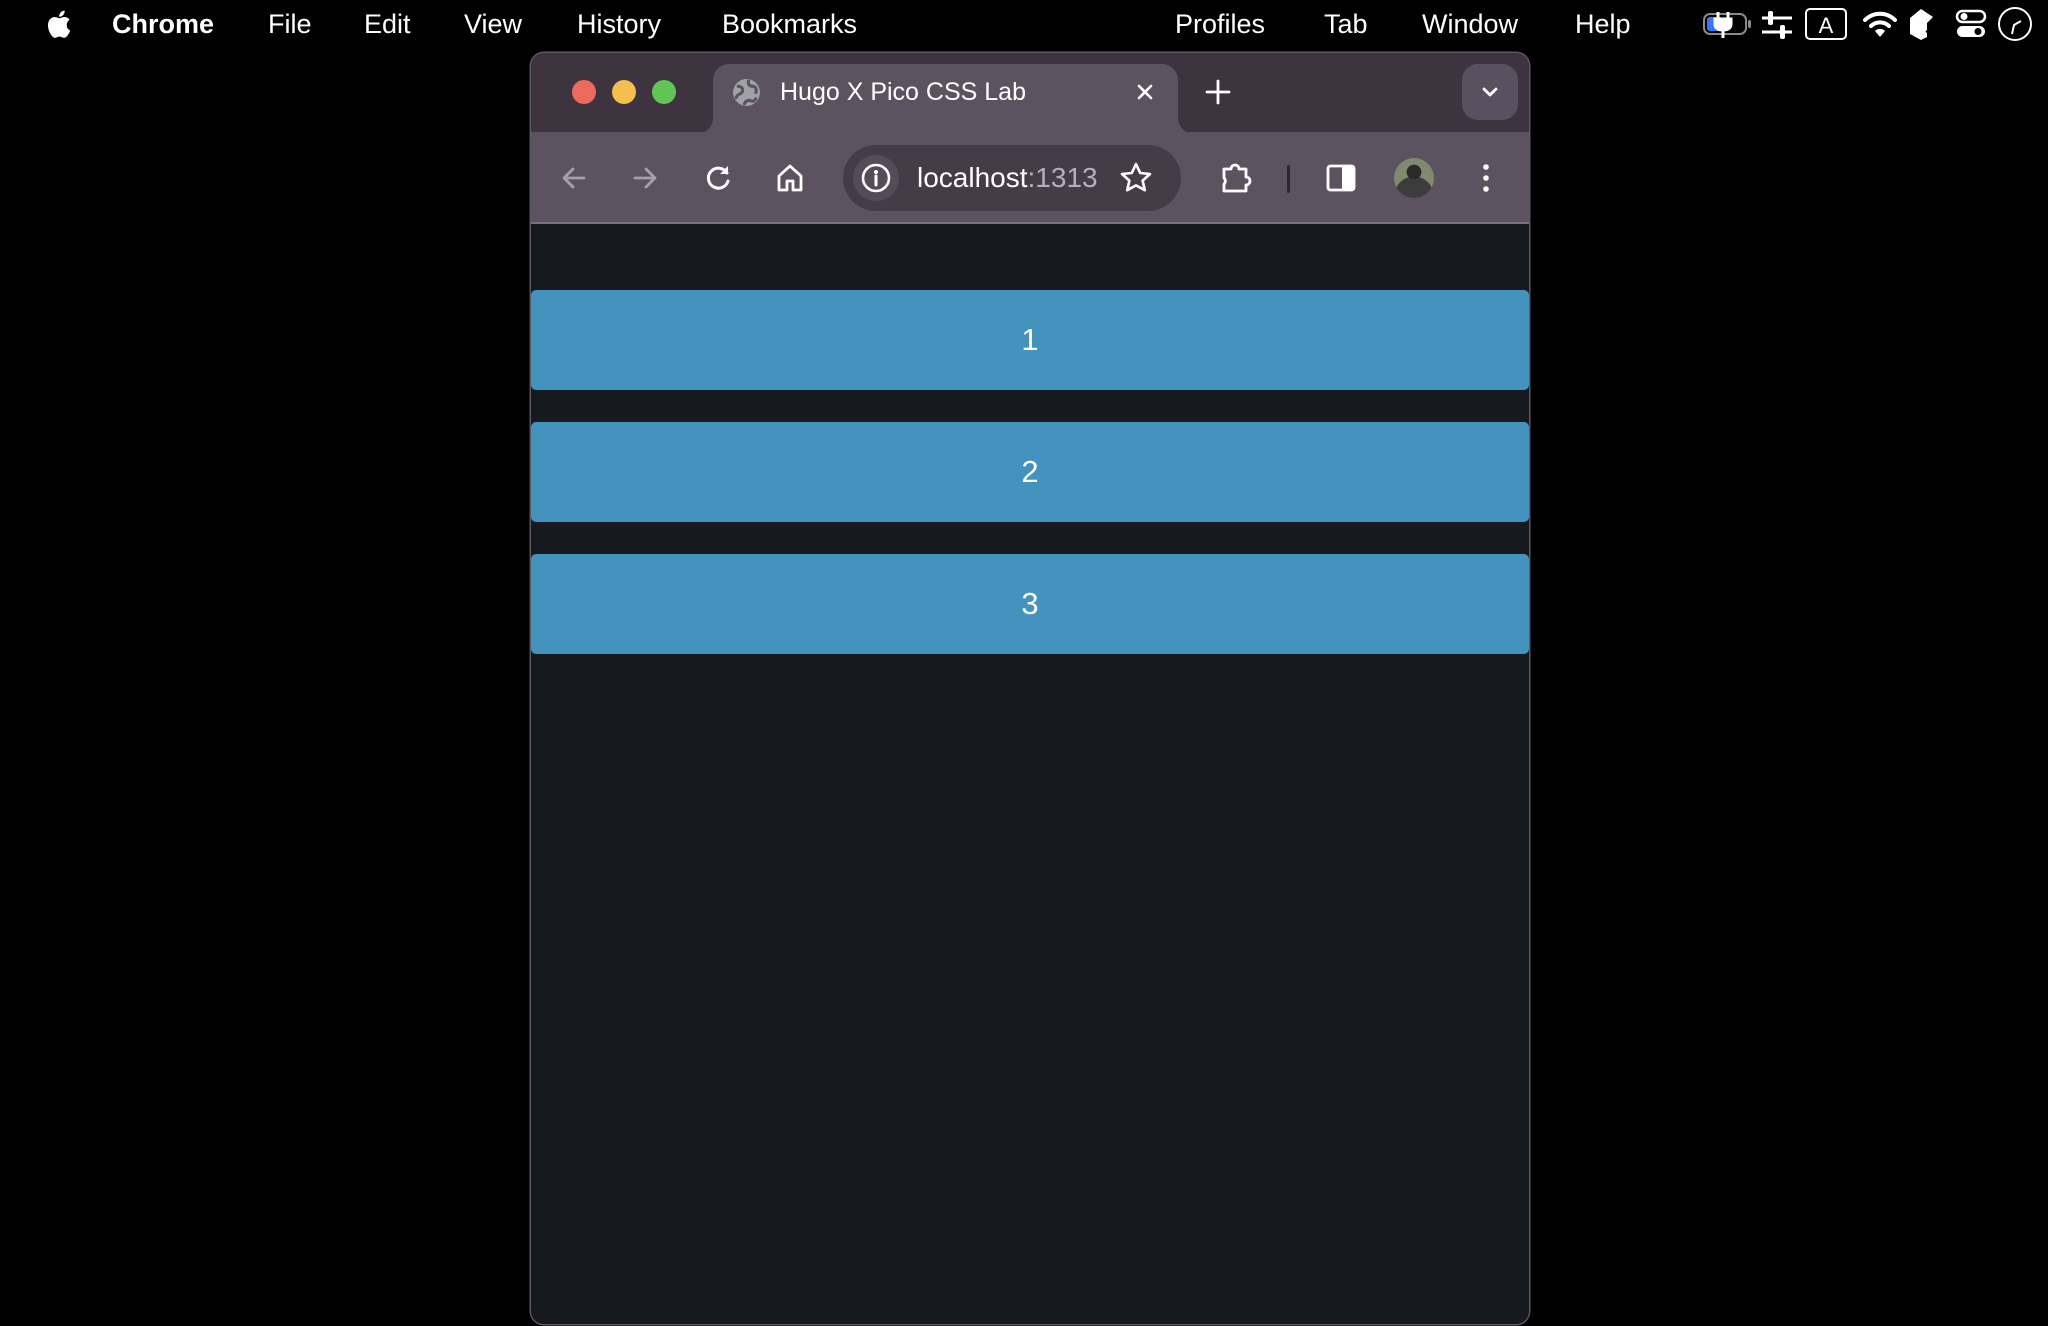 This screenshot has height=1326, width=2048. What do you see at coordinates (746, 92) in the screenshot?
I see `globe-icon` at bounding box center [746, 92].